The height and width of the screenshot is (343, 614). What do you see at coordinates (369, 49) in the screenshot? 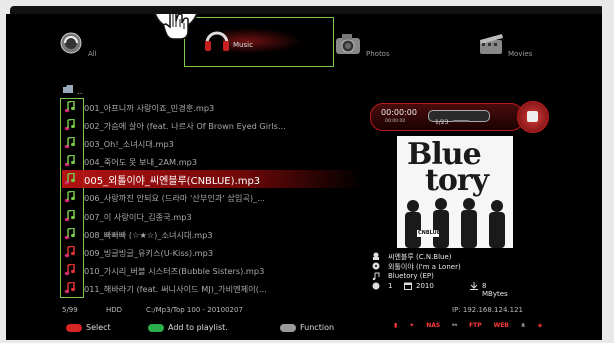
I see `nav-photos: Photos` at bounding box center [369, 49].